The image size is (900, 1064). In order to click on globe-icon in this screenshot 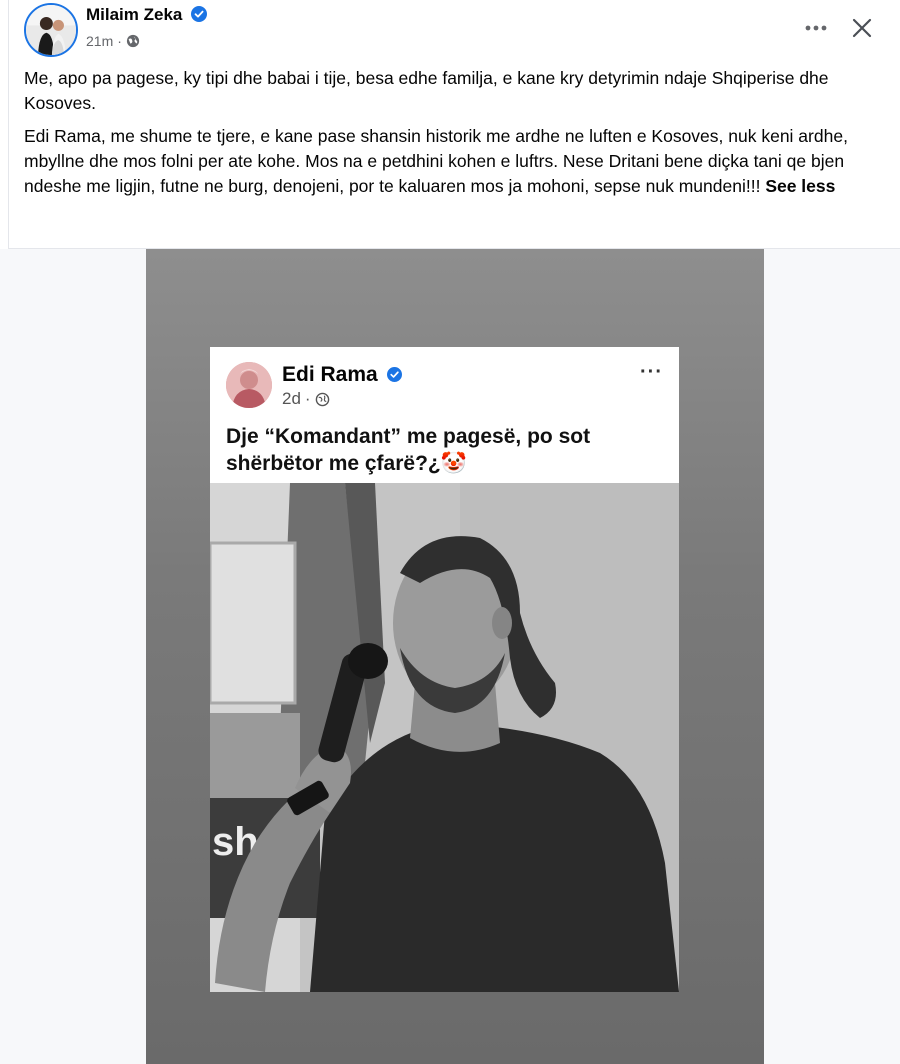, I will do `click(133, 41)`.